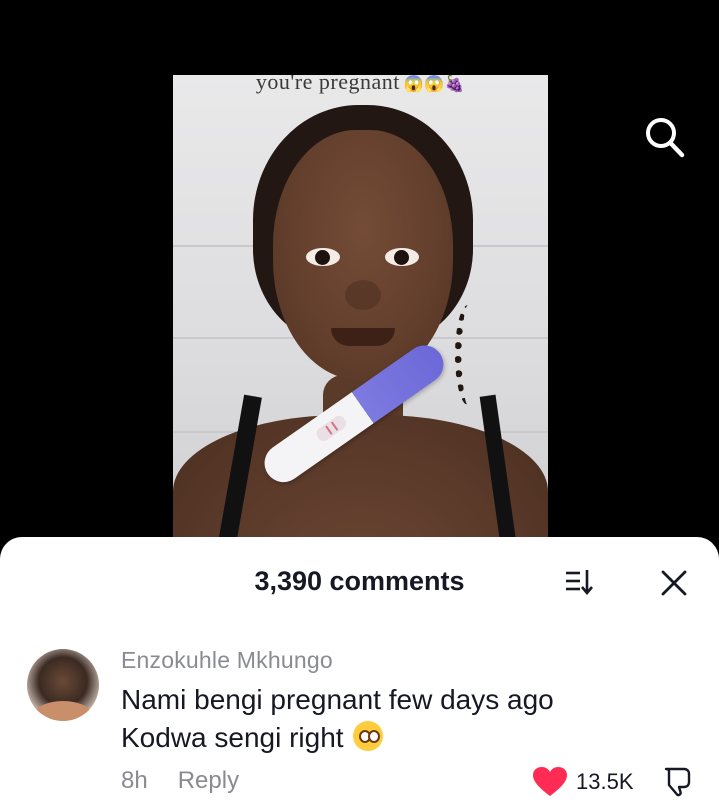  I want to click on comment-text-line-2: Kodwa sengi right, so click(381, 738).